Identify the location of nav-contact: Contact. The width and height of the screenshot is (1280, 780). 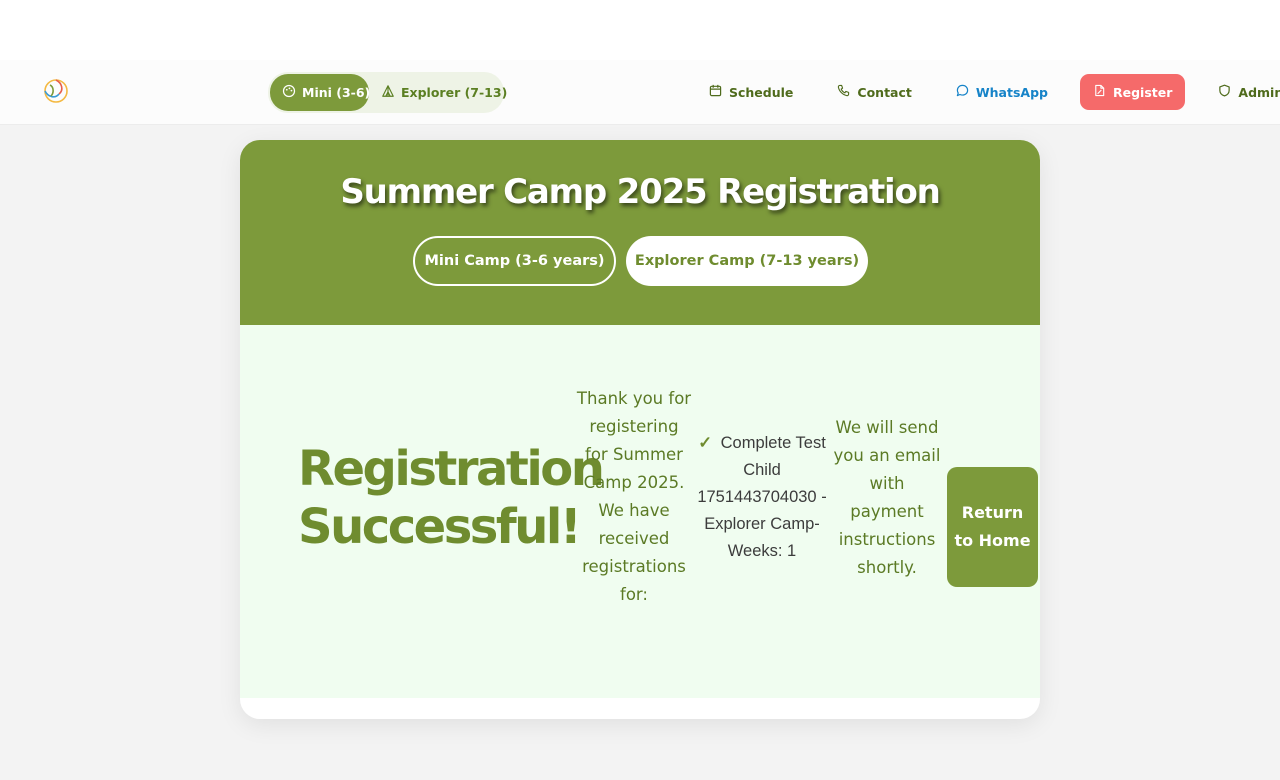
(874, 92).